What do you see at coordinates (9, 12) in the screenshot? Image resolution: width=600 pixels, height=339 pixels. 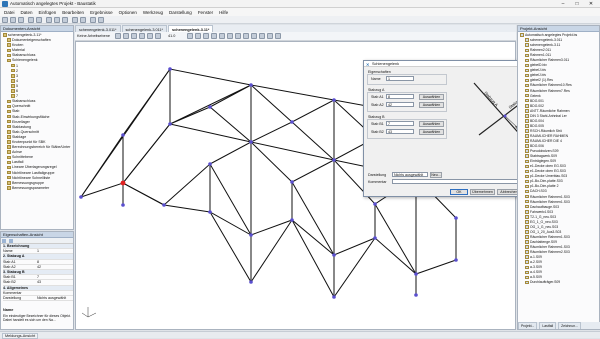 I see `menu-datei: Datei` at bounding box center [9, 12].